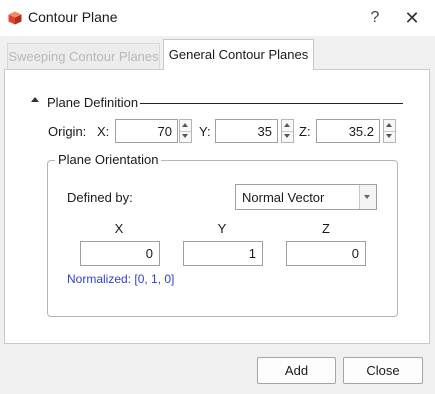  I want to click on normal-z-field, so click(326, 253).